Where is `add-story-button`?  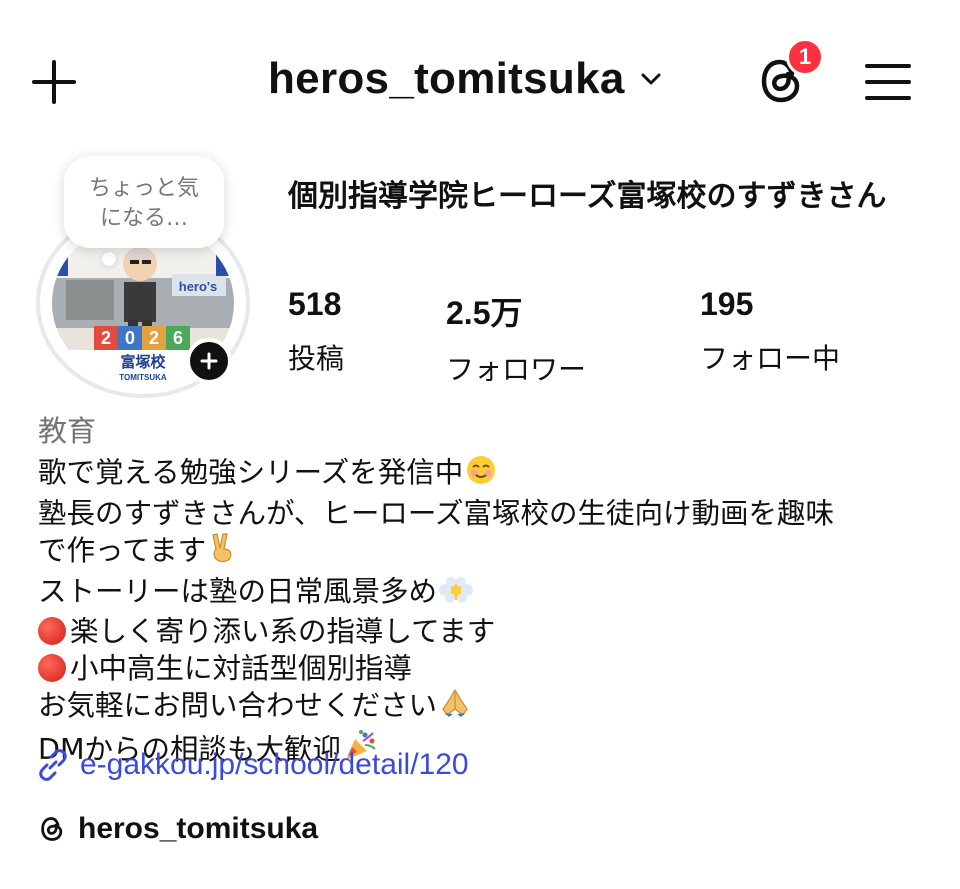
add-story-button is located at coordinates (209, 361).